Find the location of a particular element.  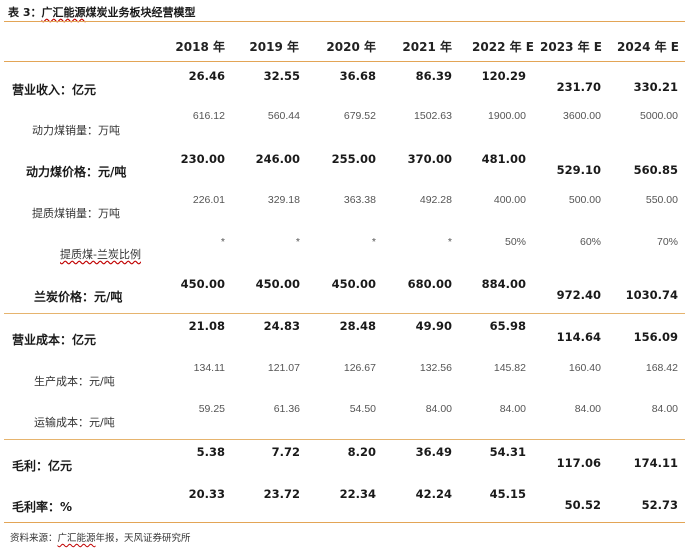

table-cell: 52.73 is located at coordinates (659, 505).